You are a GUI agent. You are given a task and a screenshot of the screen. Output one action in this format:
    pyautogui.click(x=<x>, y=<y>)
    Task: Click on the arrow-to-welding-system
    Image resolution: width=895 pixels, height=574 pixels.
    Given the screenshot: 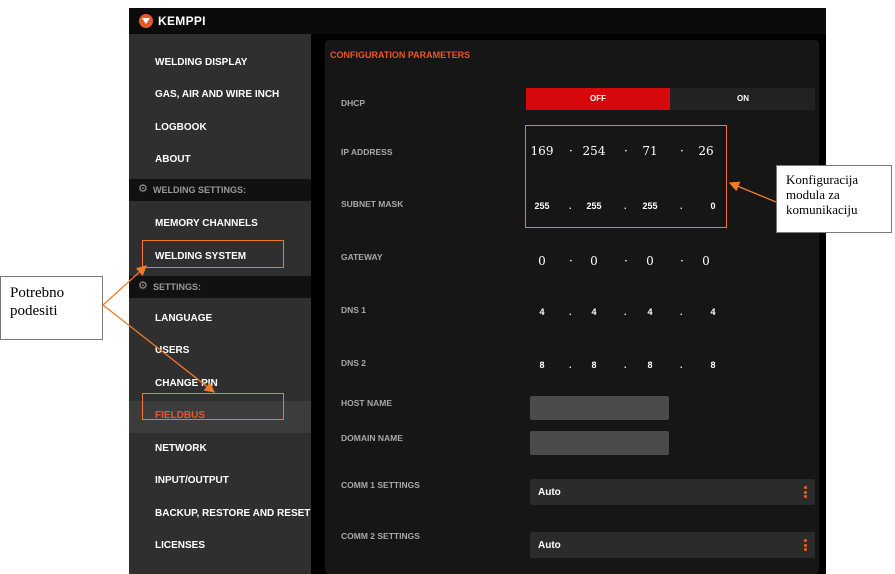 What is the action you would take?
    pyautogui.click(x=124, y=285)
    